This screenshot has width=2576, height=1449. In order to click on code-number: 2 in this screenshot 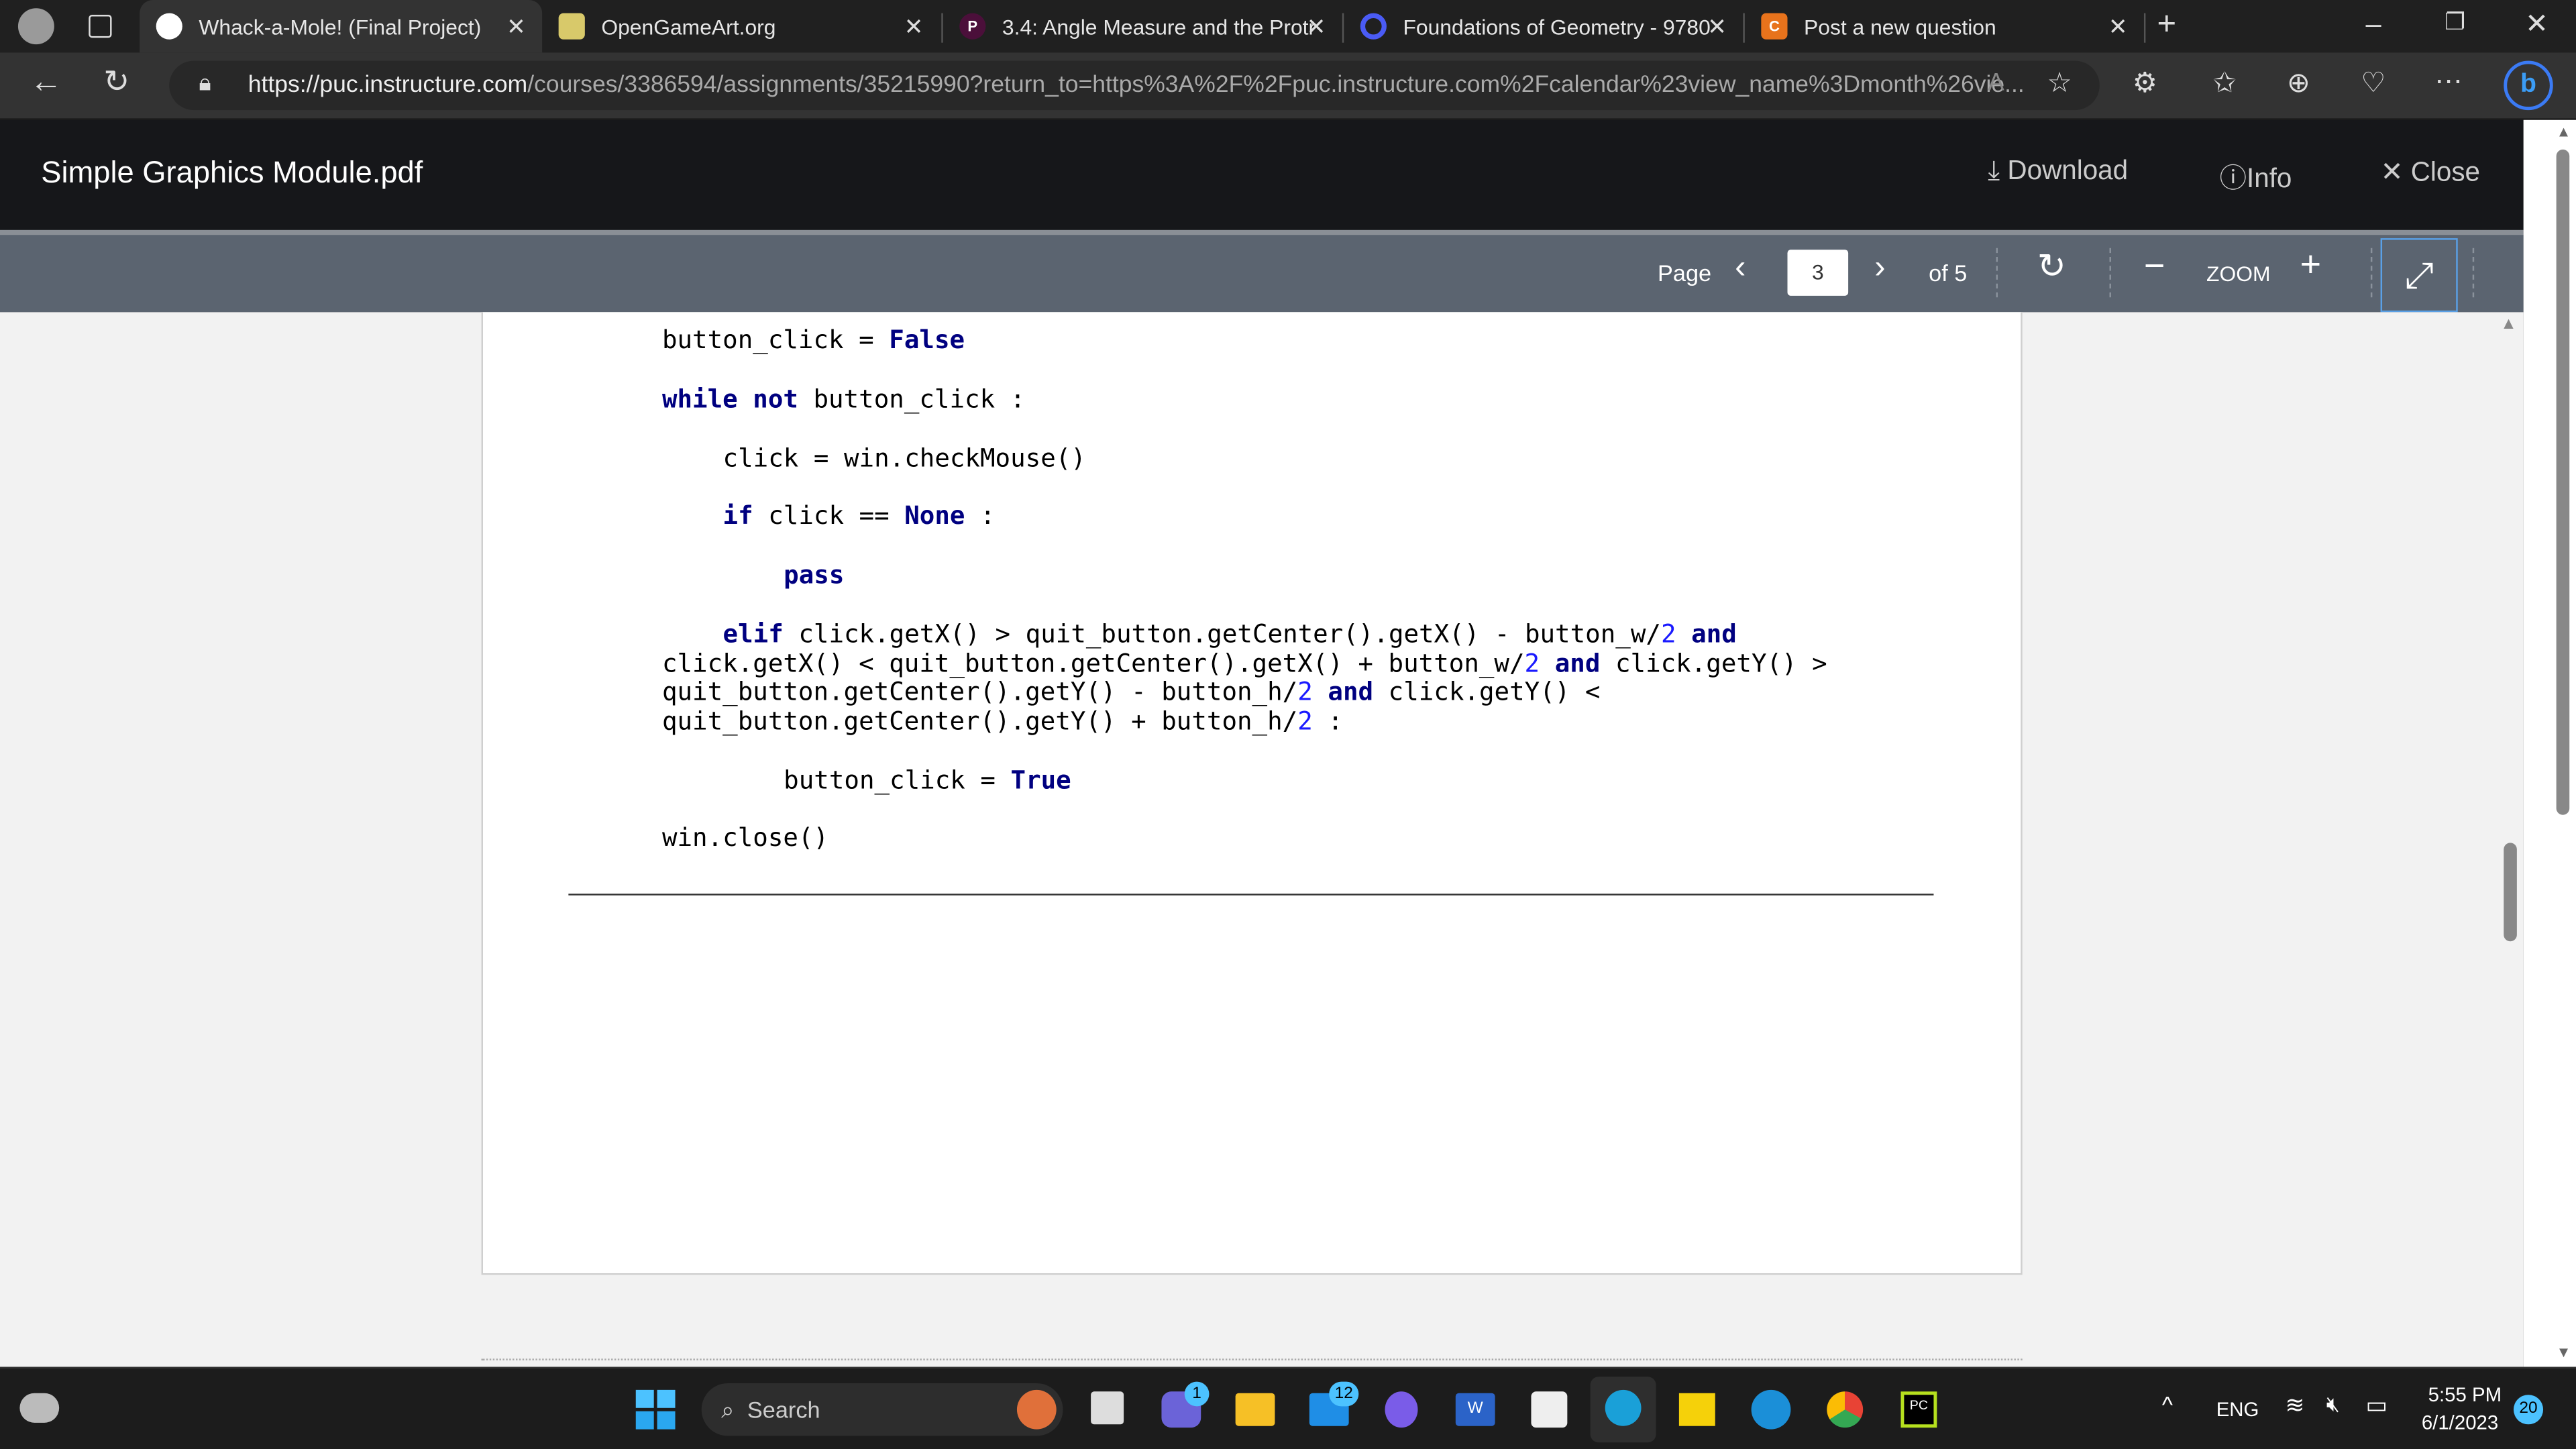, I will do `click(1532, 664)`.